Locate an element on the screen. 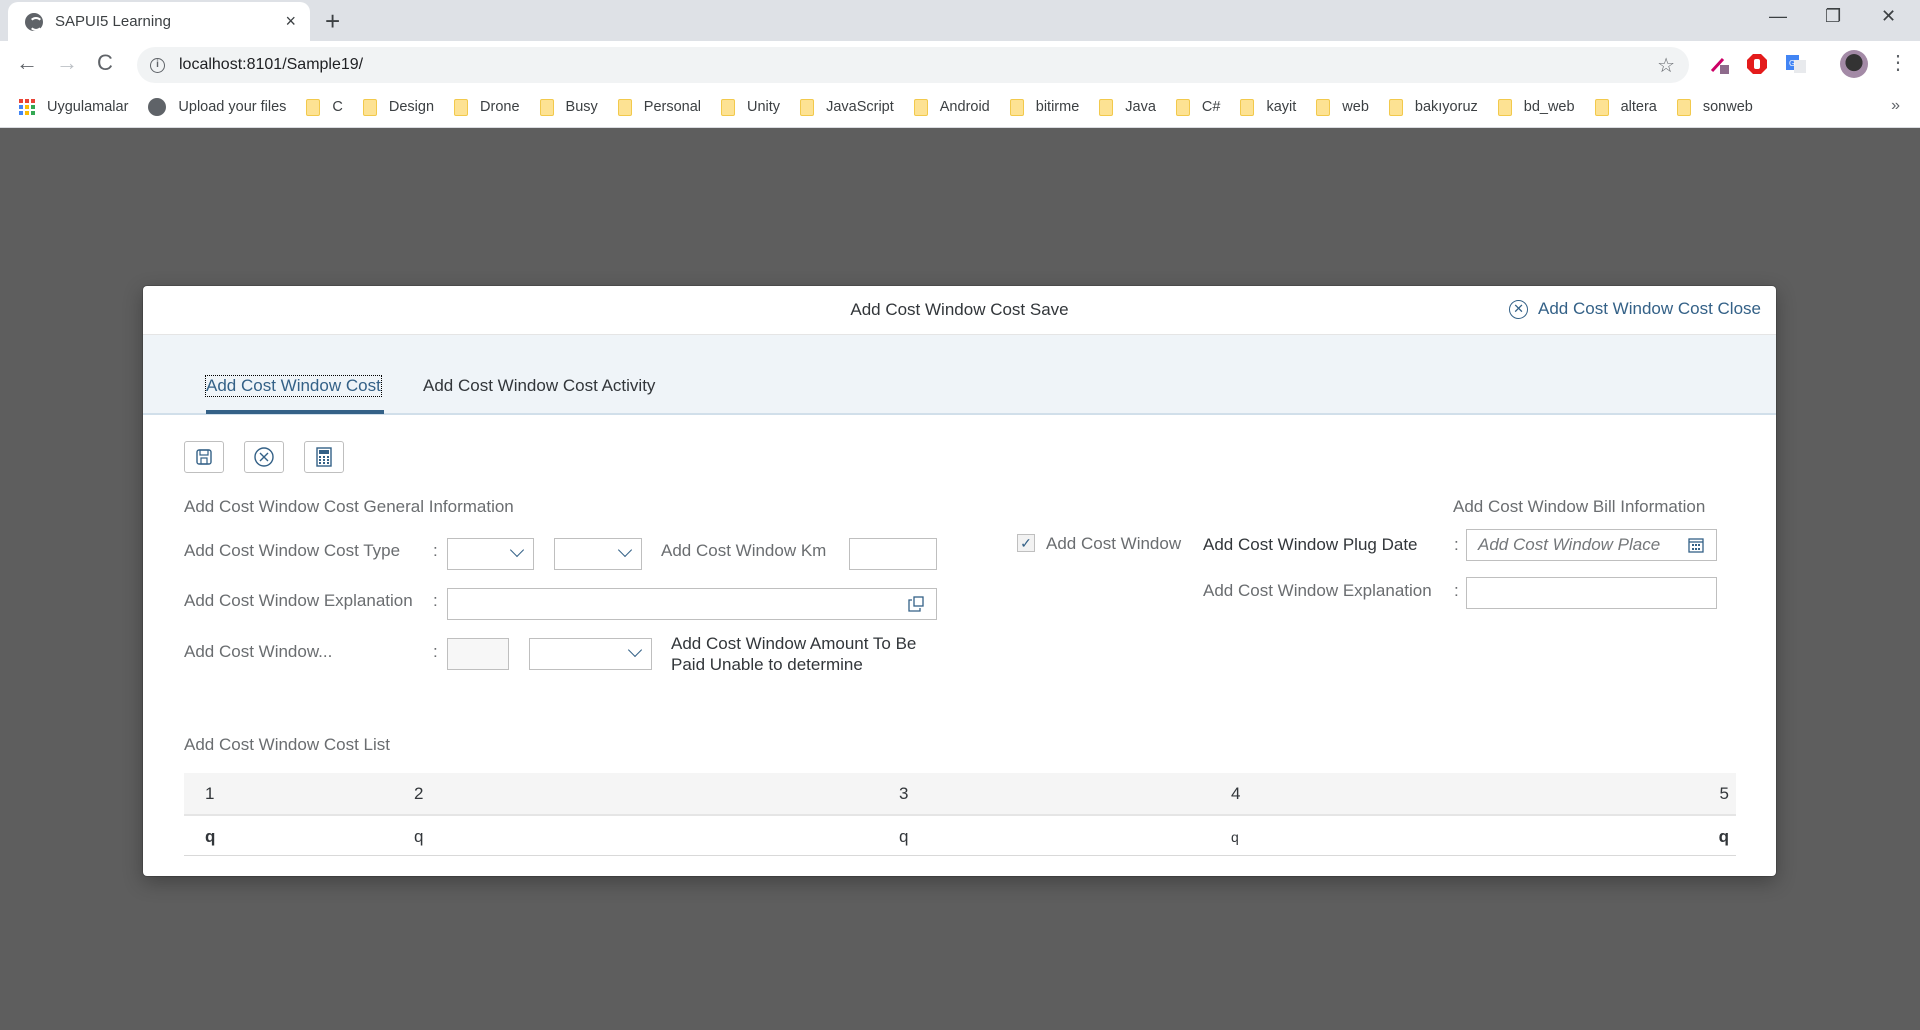  reload-button: C is located at coordinates (105, 63).